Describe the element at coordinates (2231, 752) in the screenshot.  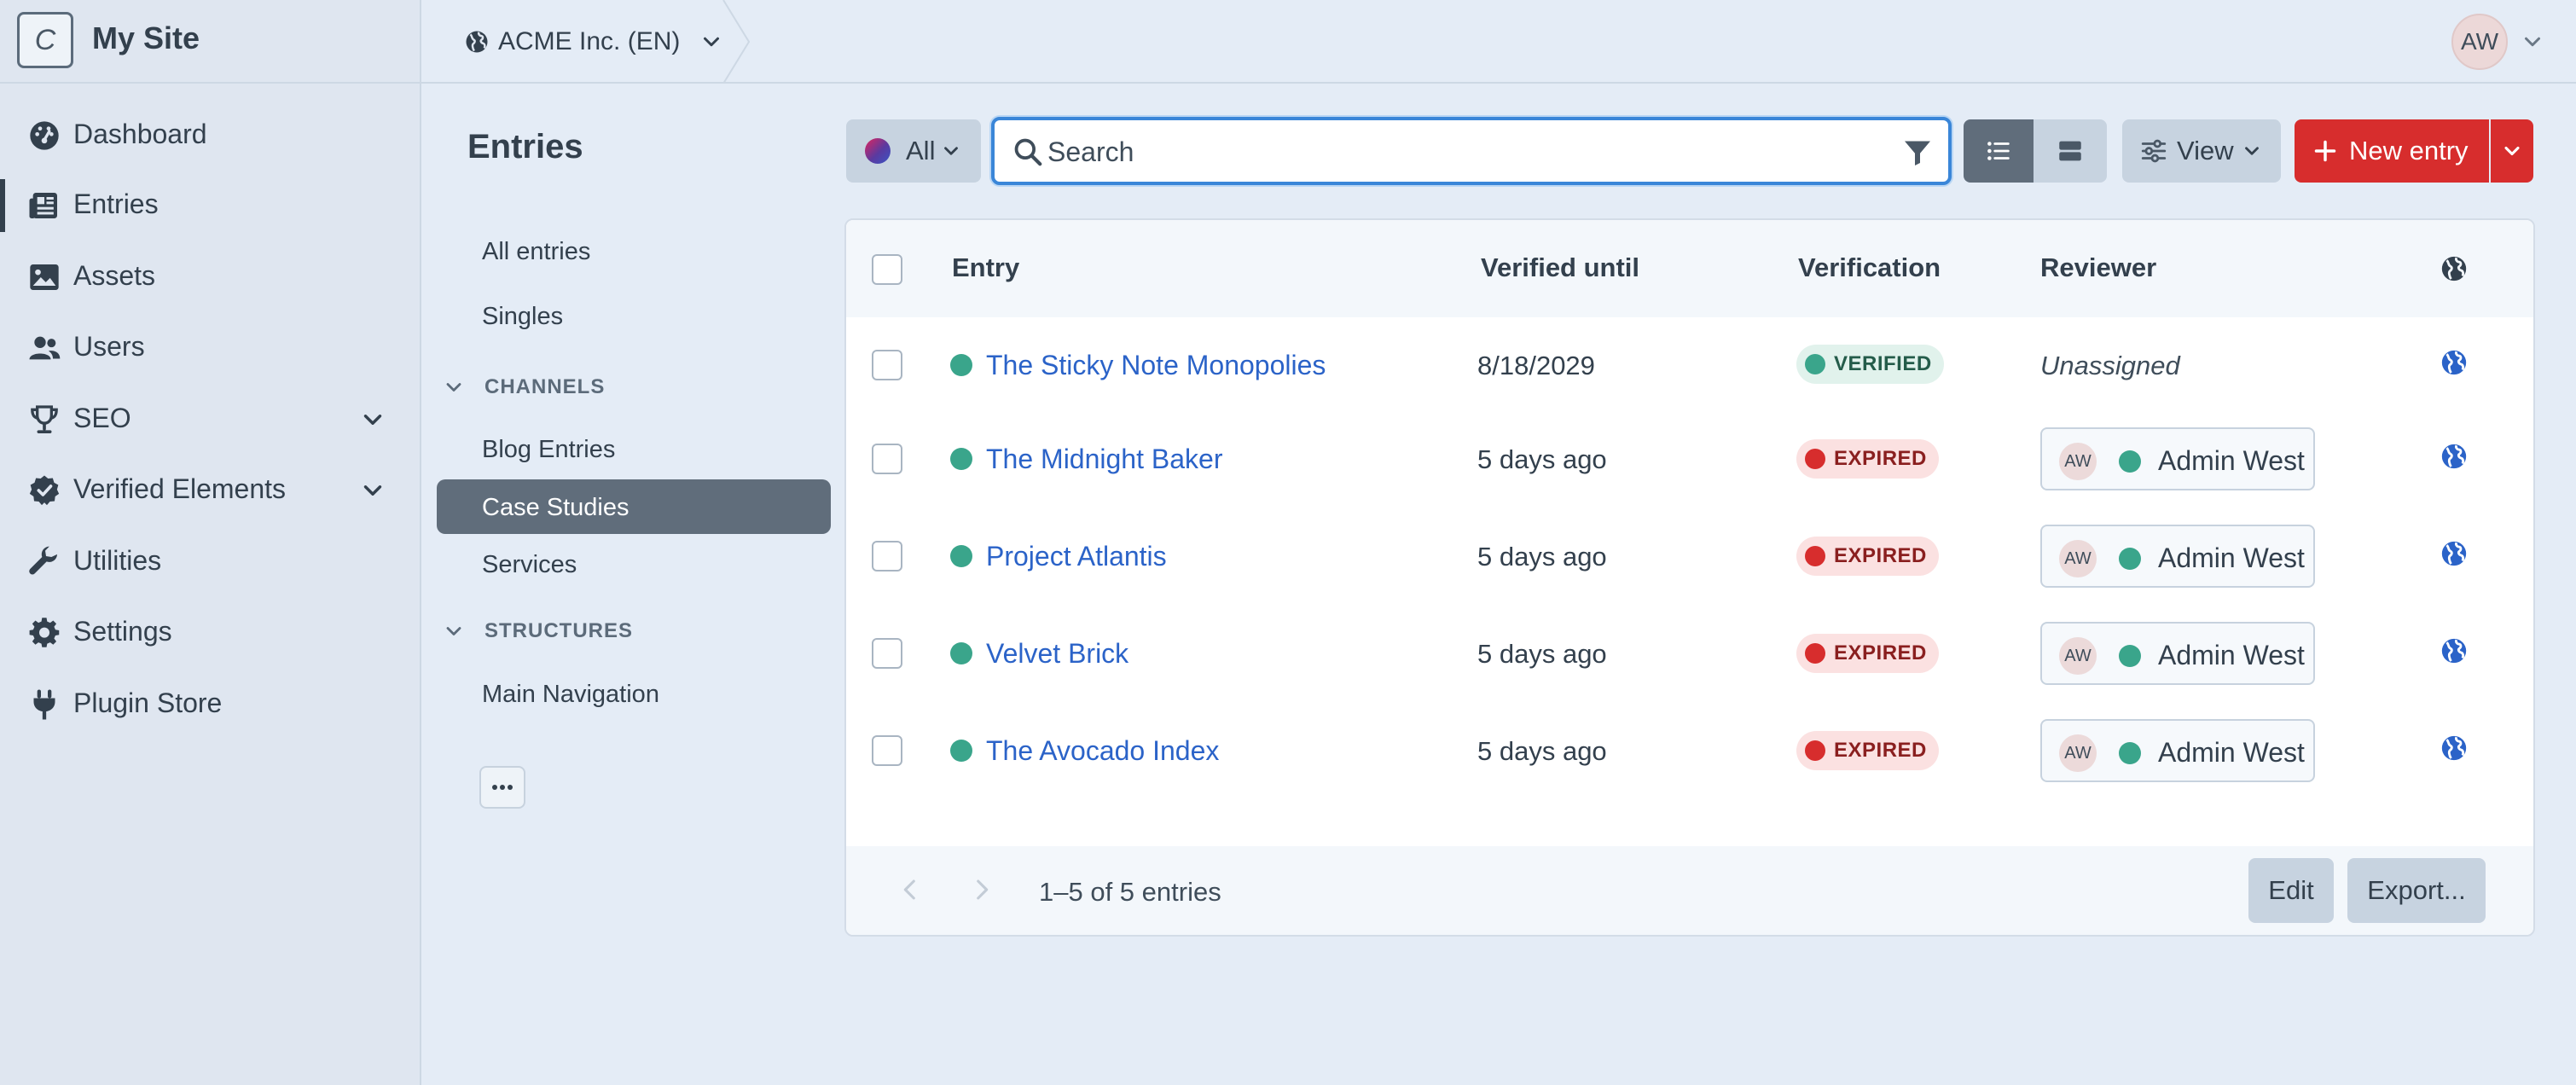
I see `reviewer-name: Admin West` at that location.